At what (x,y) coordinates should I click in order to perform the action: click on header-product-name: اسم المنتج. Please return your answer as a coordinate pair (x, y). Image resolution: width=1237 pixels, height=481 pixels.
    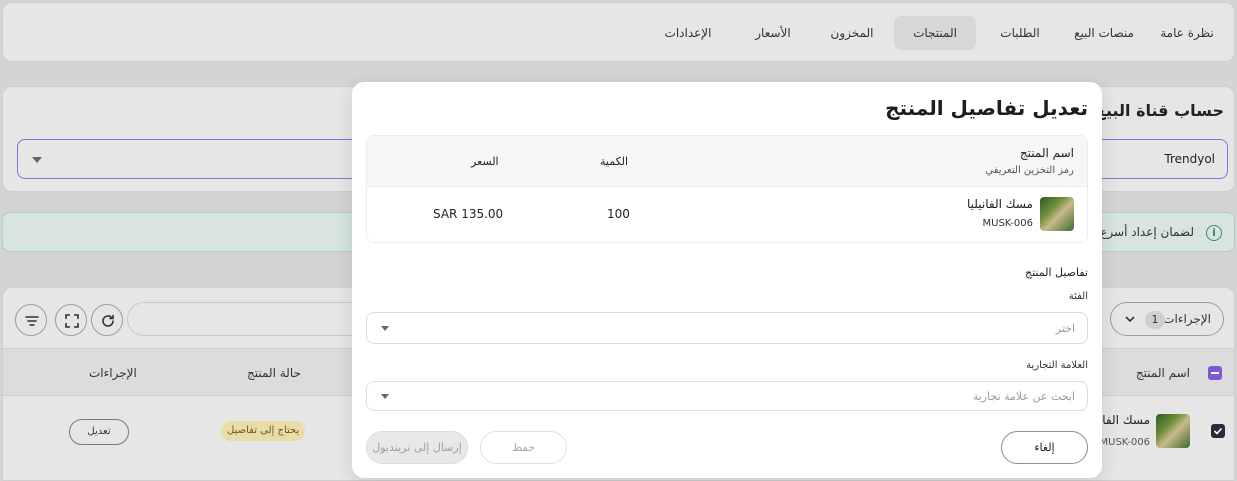
    Looking at the image, I should click on (1162, 373).